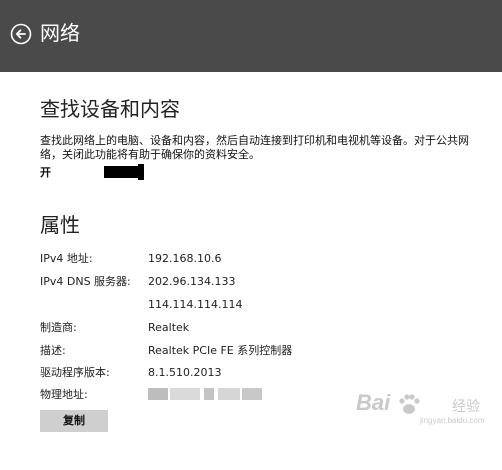 Image resolution: width=502 pixels, height=470 pixels. What do you see at coordinates (169, 327) in the screenshot?
I see `manufacturer-value: Realtek` at bounding box center [169, 327].